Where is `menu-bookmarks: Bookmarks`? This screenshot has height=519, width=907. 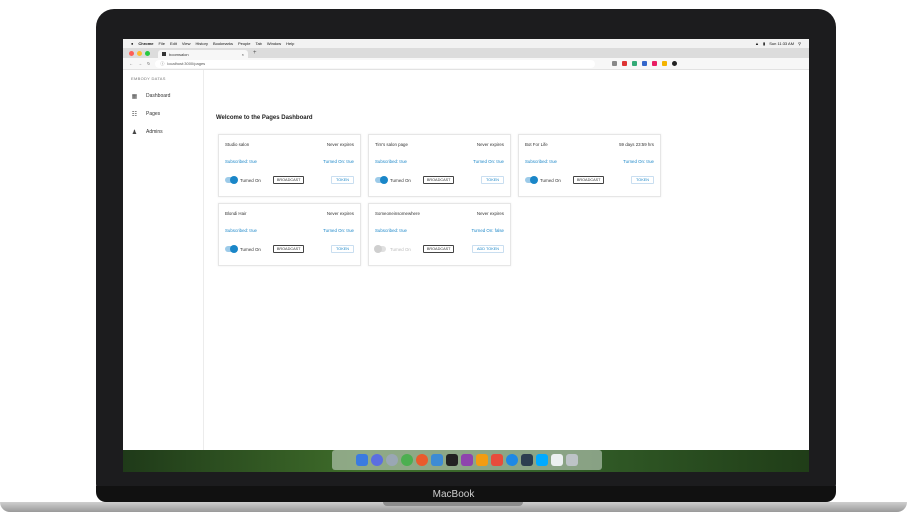 menu-bookmarks: Bookmarks is located at coordinates (223, 43).